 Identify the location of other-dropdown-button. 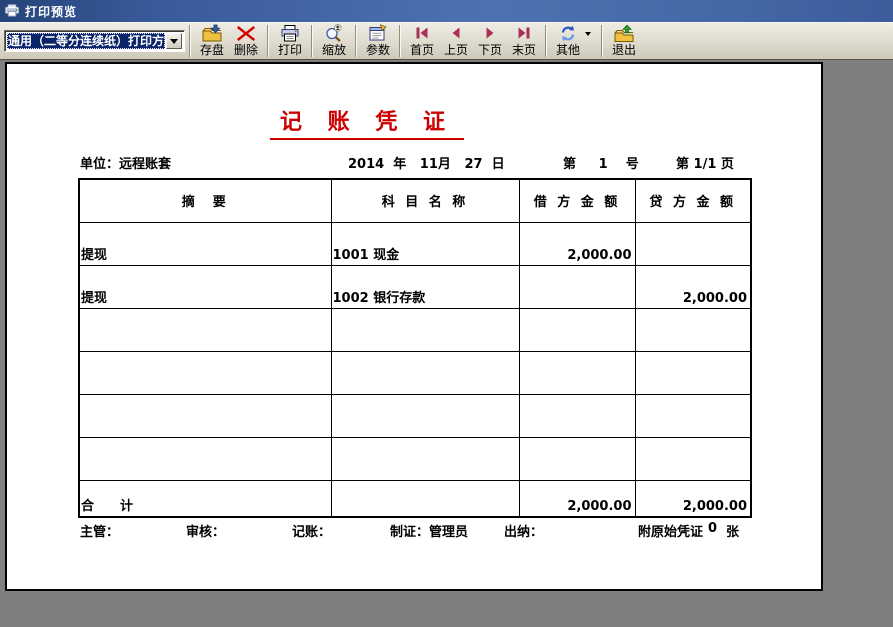
(590, 34).